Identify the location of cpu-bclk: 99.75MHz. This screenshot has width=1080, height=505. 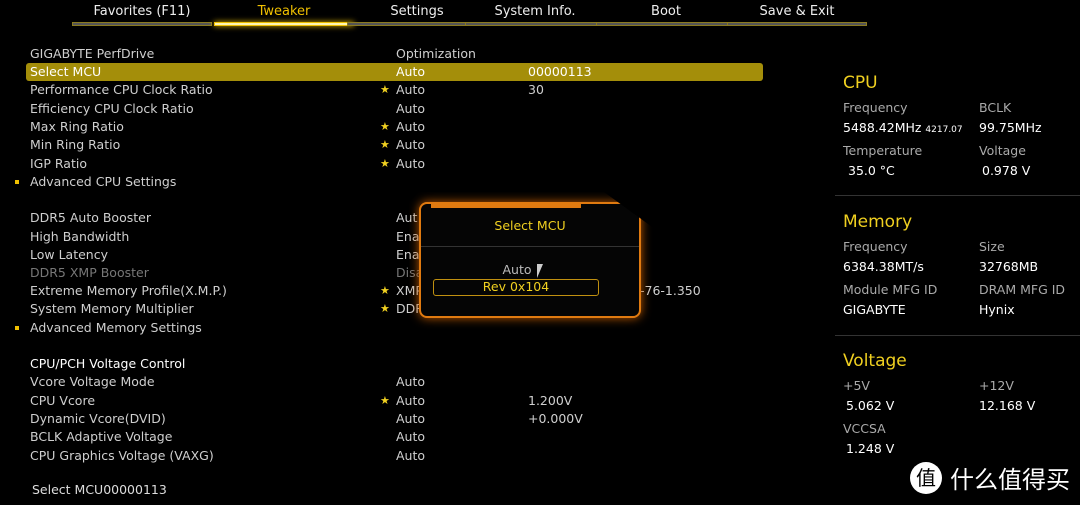
(1010, 127).